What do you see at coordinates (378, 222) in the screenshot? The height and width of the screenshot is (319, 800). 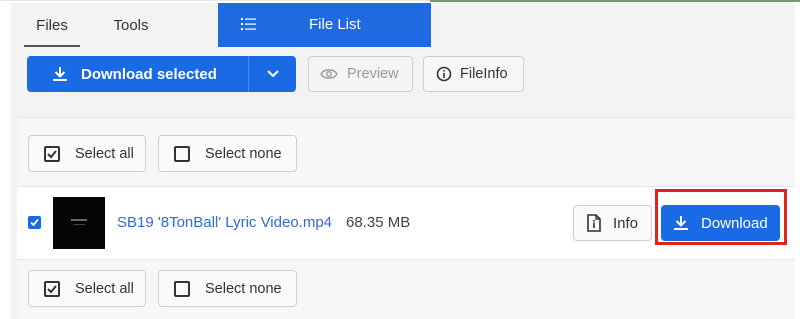 I see `file-size: 68.35 MB` at bounding box center [378, 222].